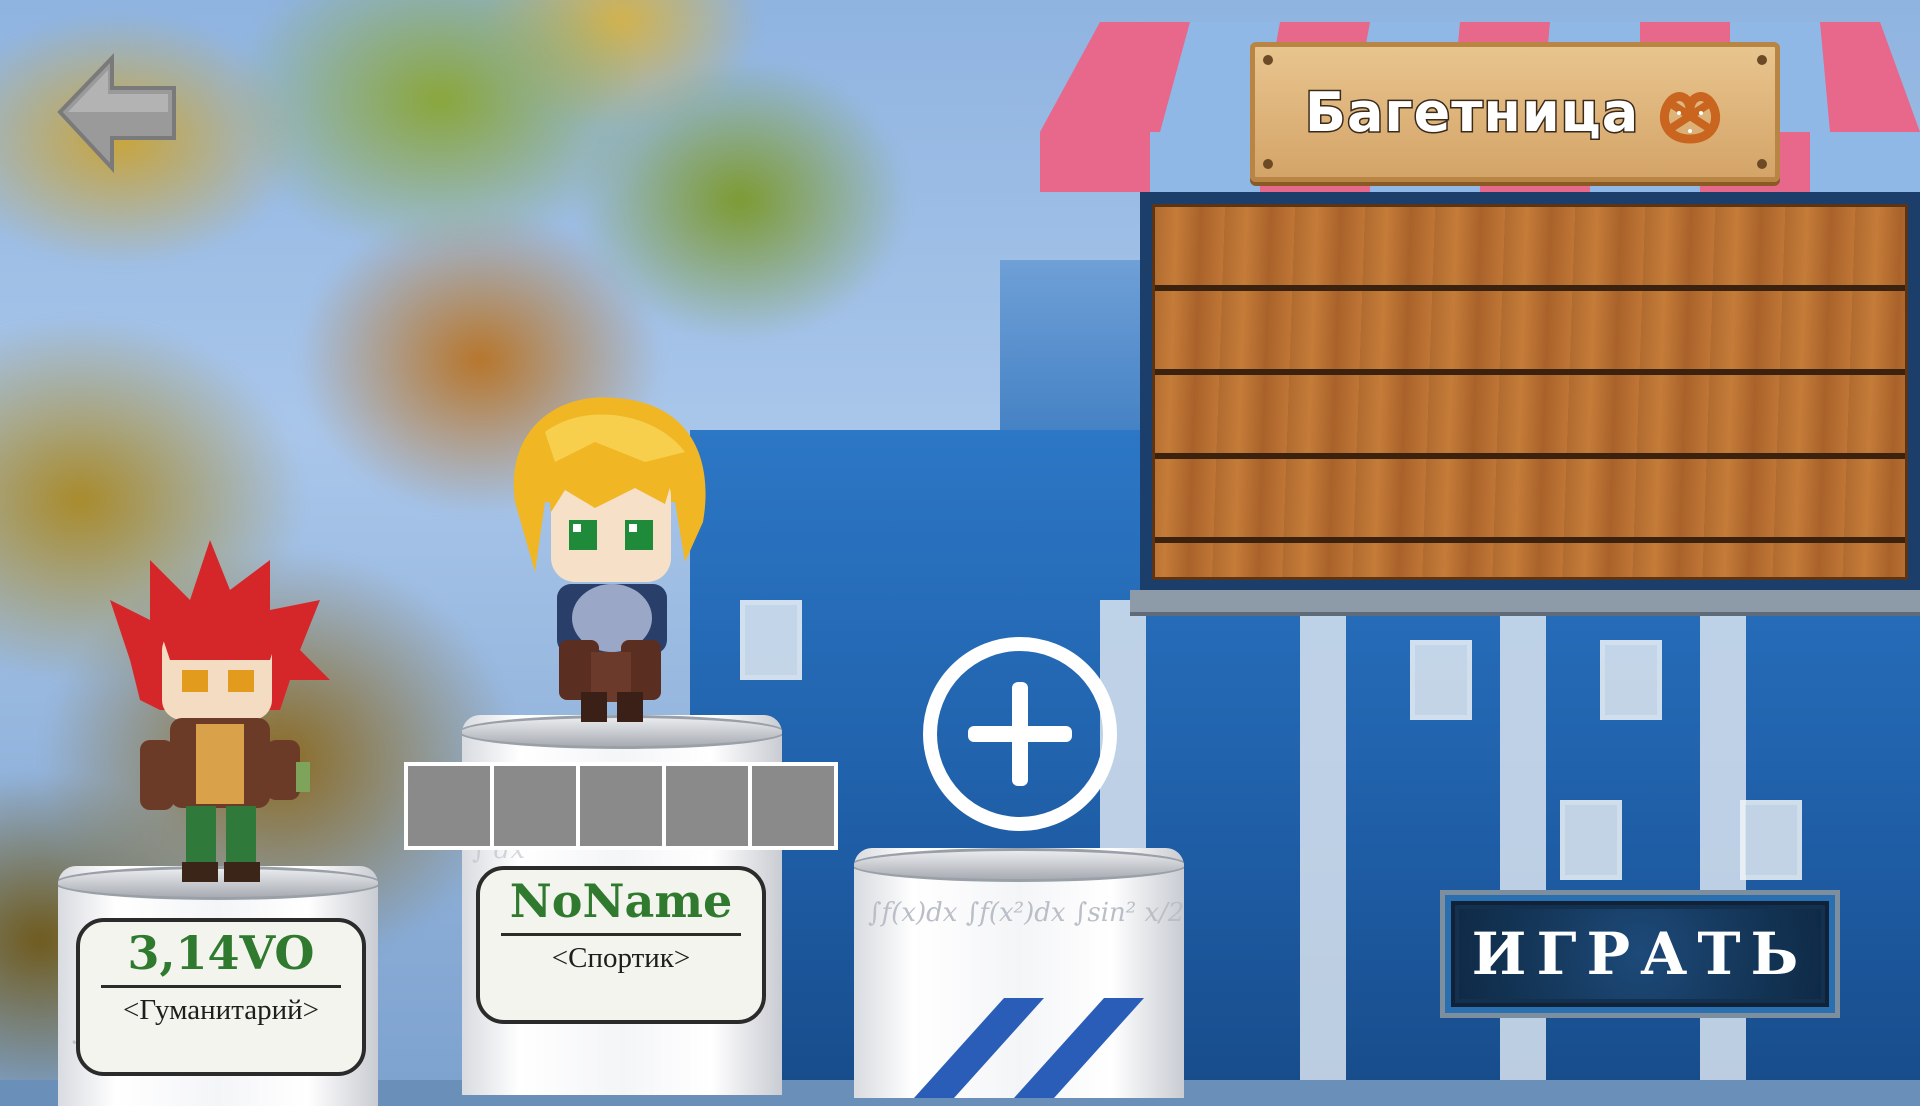  I want to click on character-1-sprite, so click(220, 715).